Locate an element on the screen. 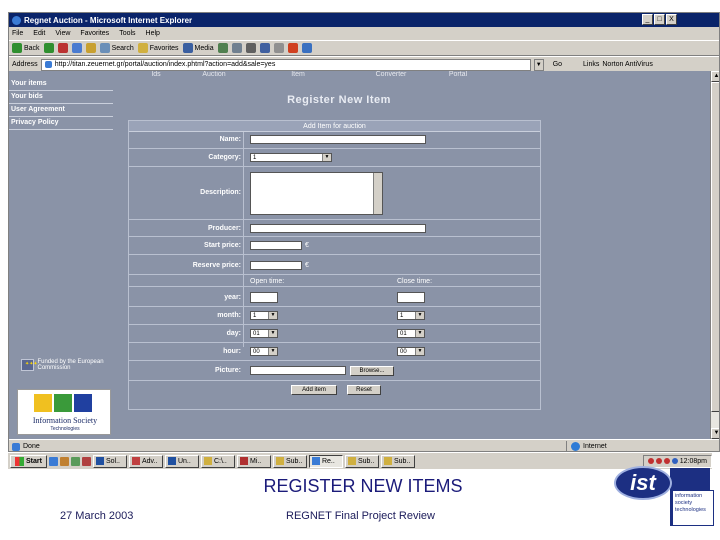  history-icon is located at coordinates (222, 48).